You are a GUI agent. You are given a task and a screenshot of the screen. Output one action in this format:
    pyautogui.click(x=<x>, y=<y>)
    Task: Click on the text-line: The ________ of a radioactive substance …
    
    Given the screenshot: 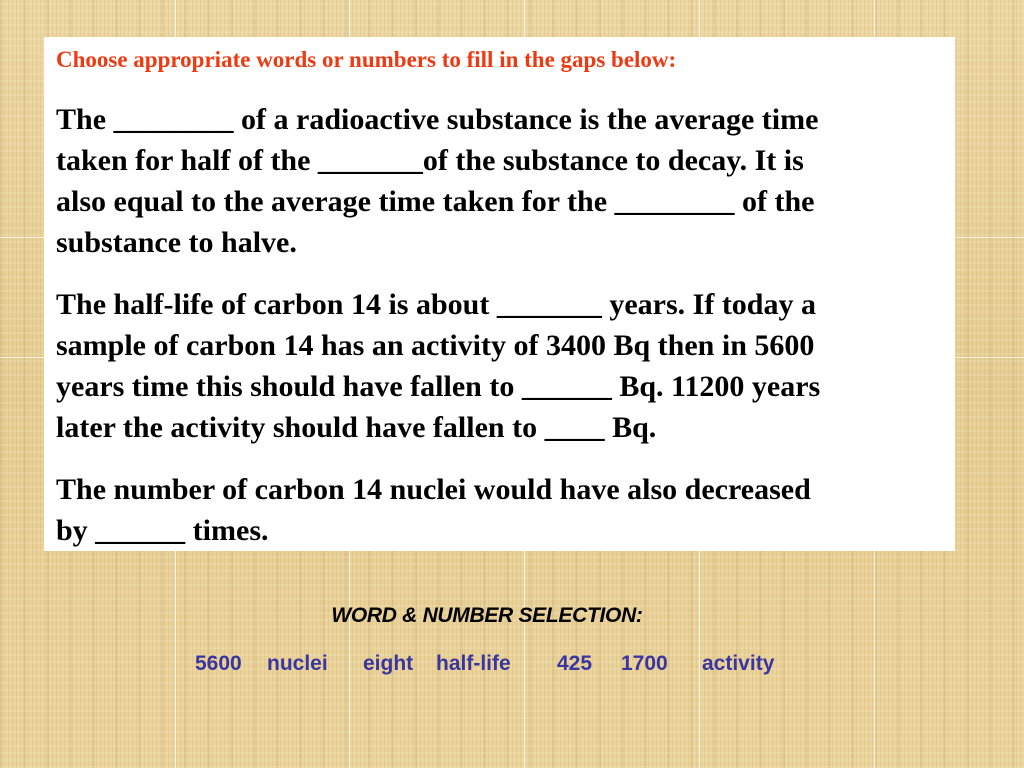 What is the action you would take?
    pyautogui.click(x=437, y=119)
    